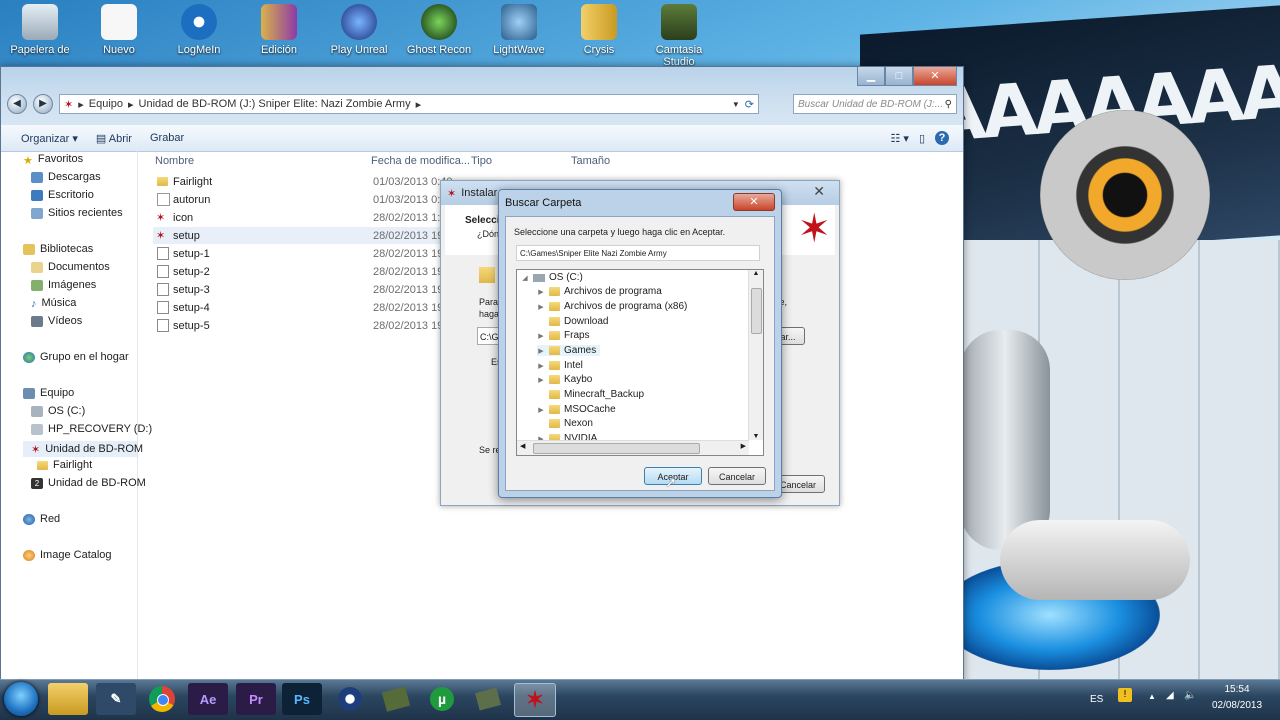  What do you see at coordinates (935, 76) in the screenshot?
I see `close-button: ✕` at bounding box center [935, 76].